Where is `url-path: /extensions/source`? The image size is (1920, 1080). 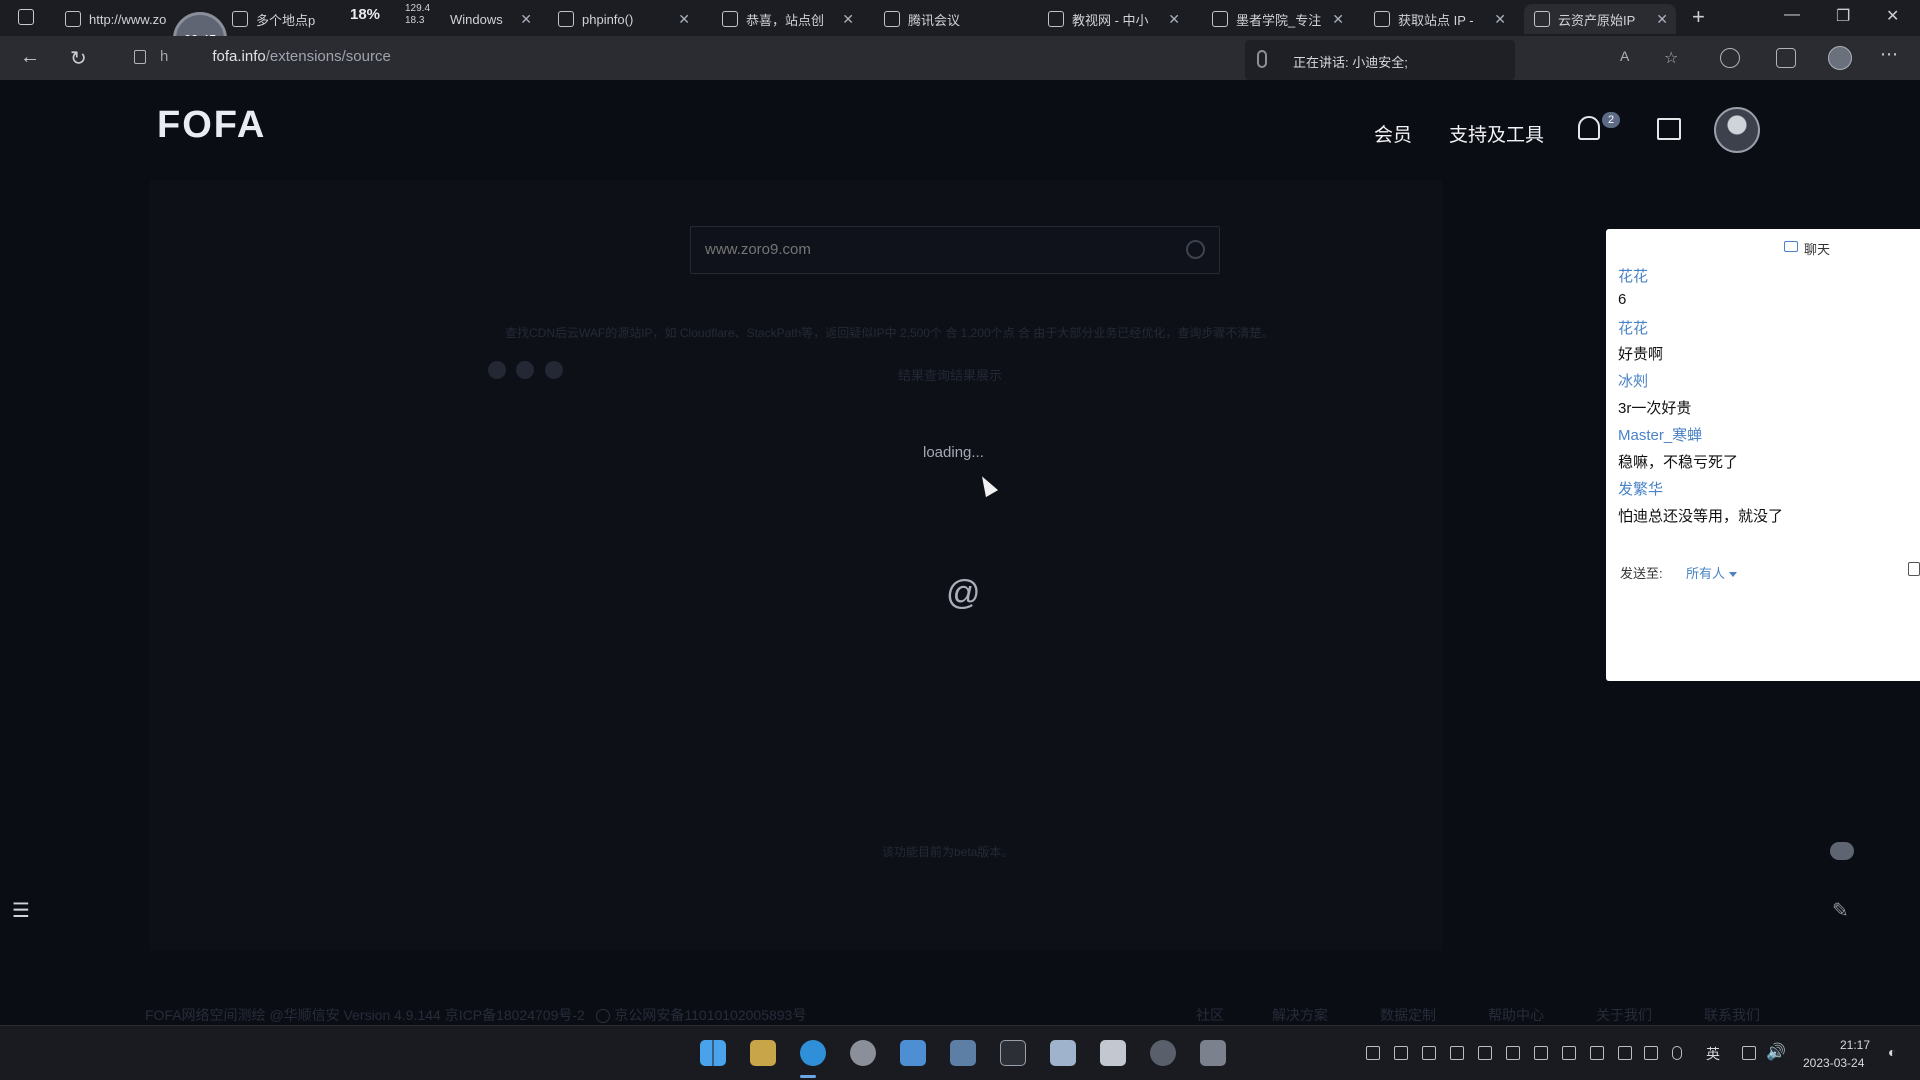
url-path: /extensions/source is located at coordinates (328, 56).